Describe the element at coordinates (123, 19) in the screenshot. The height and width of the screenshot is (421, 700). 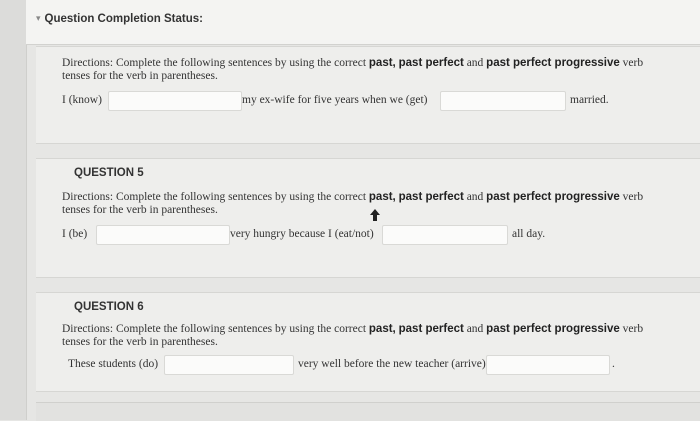
I see `completion-status-label: Question Completion Status:` at that location.